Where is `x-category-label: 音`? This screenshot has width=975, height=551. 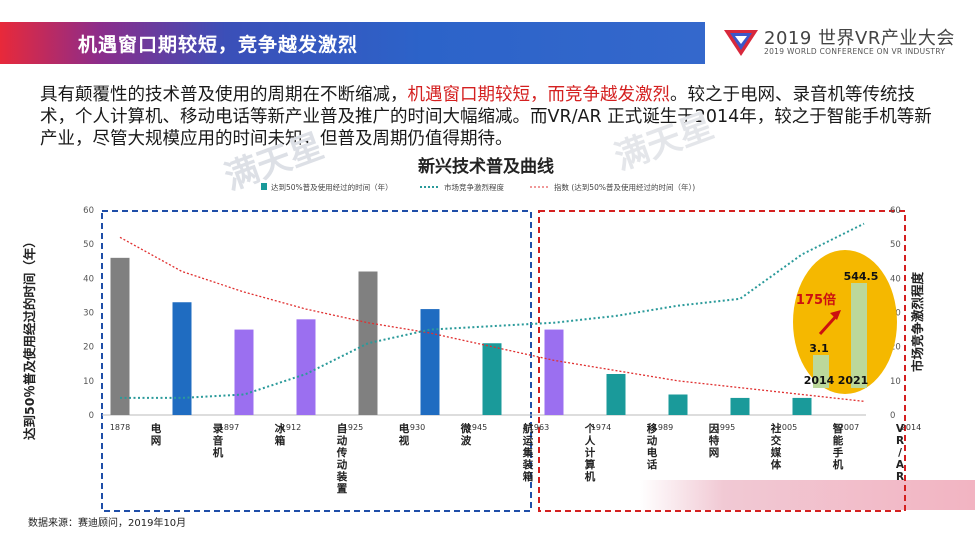 x-category-label: 音 is located at coordinates (218, 440).